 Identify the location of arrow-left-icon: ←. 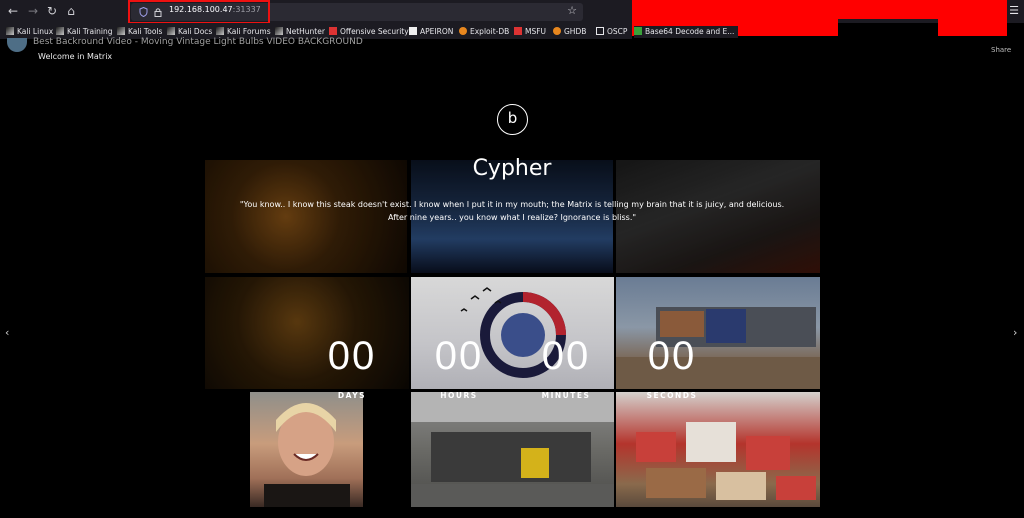
(13, 11).